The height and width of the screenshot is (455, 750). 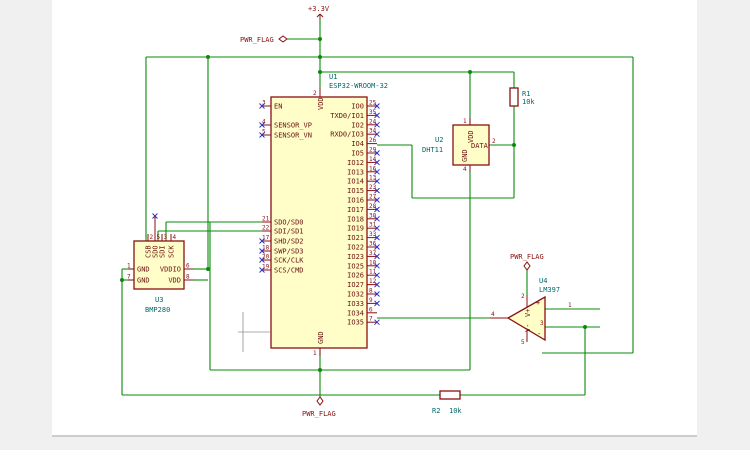 I want to click on pin-number: 23, so click(x=373, y=187).